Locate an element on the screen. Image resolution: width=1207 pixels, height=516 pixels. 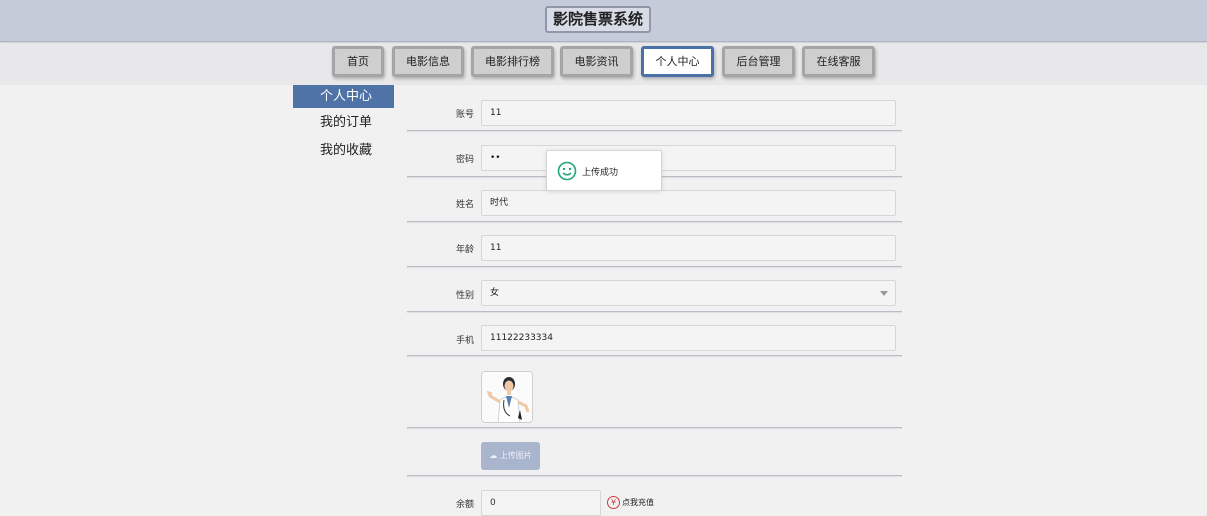
sidebar-item-my-orders: 我的订单 is located at coordinates (343, 122).